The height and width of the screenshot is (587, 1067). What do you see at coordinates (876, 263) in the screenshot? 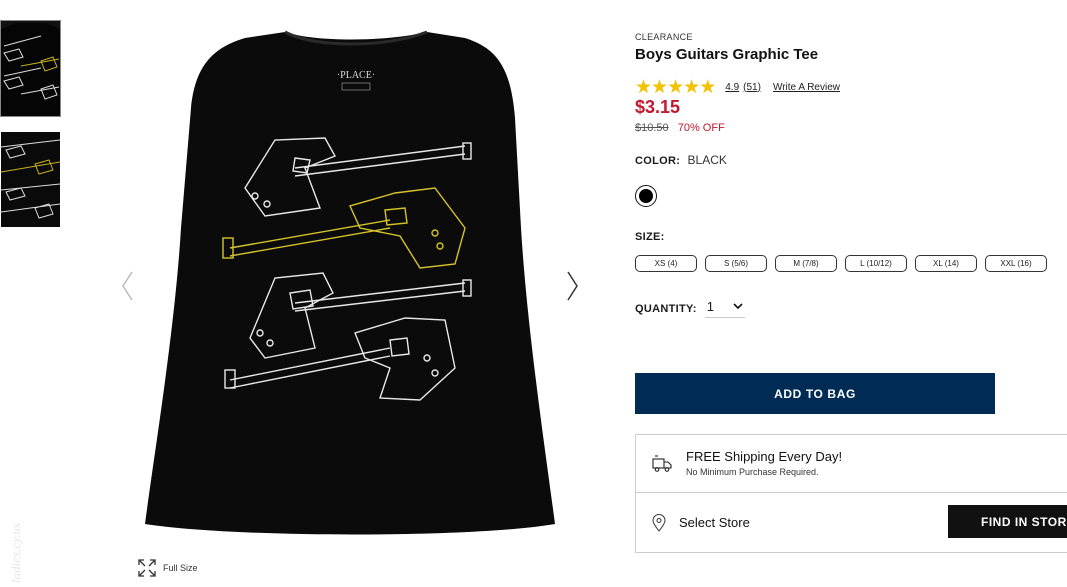
I see `size-option-l: L (10/12)` at bounding box center [876, 263].